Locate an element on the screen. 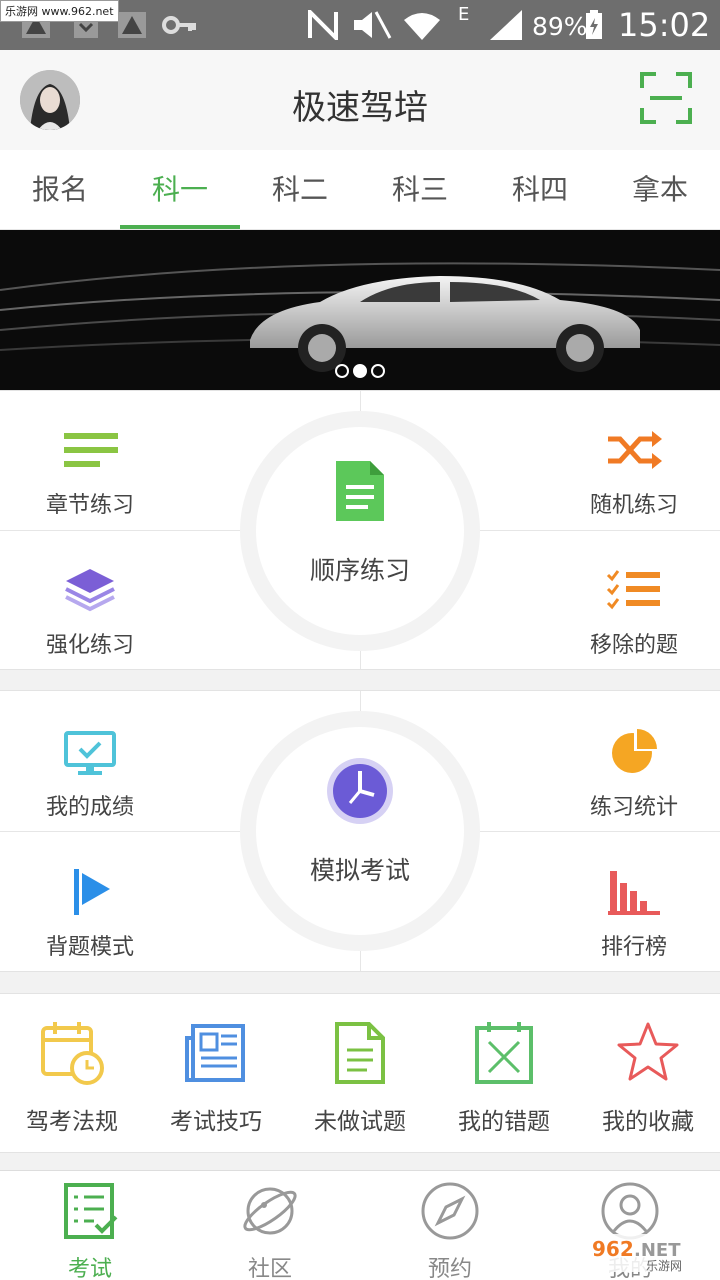 The image size is (720, 1280). removed-questions-button: 移除的题 is located at coordinates (632, 601).